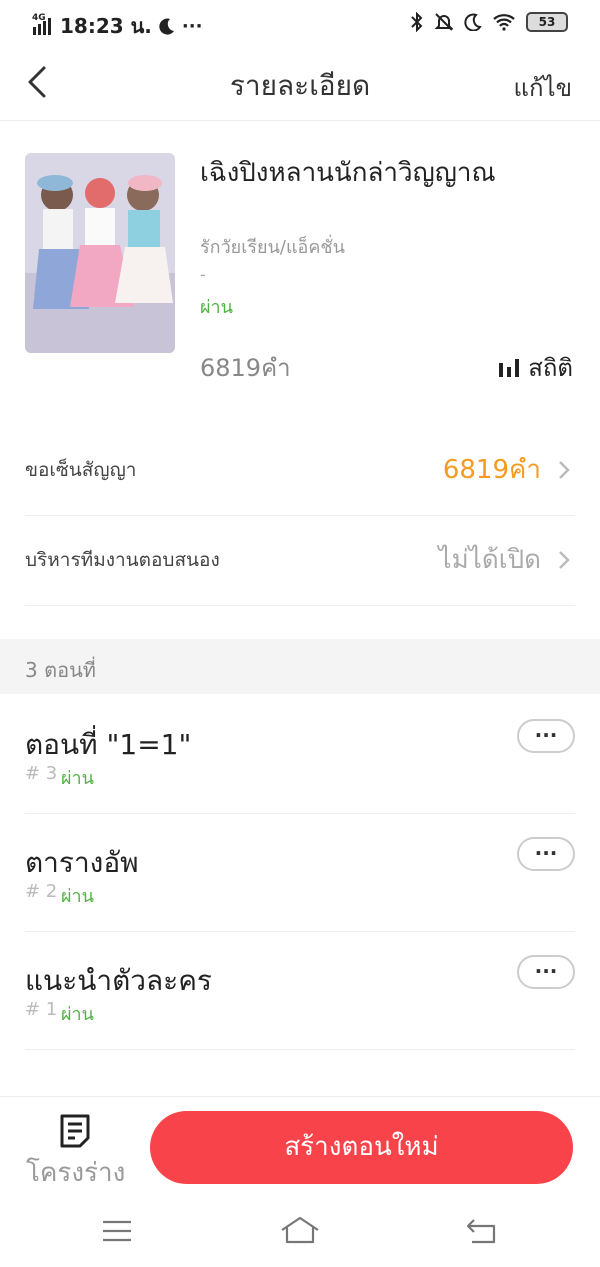  I want to click on bar-chart-icon, so click(509, 367).